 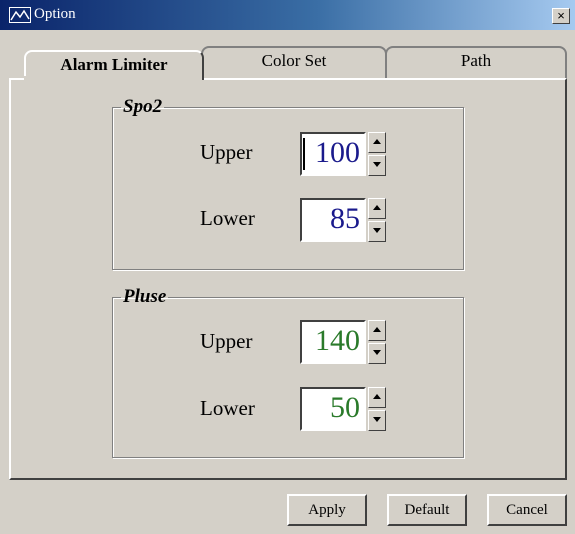 I want to click on pulse-lower-spin-down, so click(x=377, y=420).